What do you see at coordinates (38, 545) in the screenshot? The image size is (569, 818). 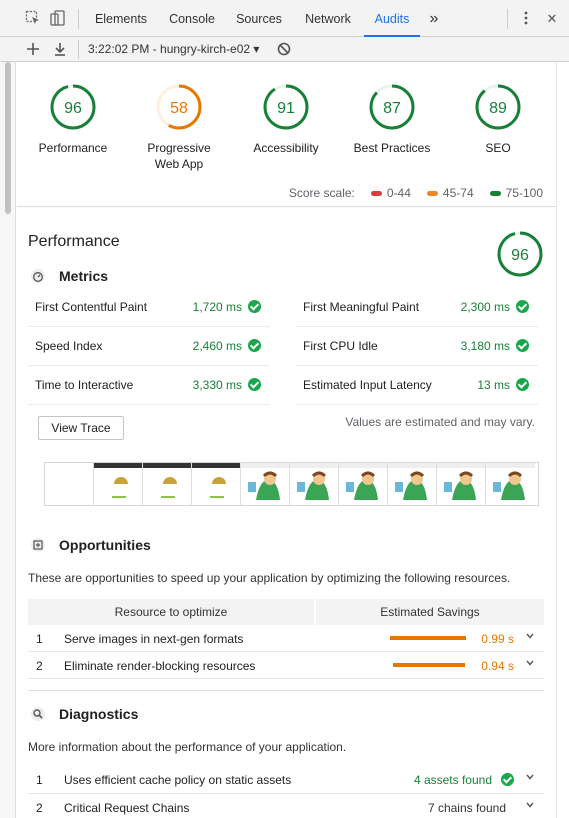 I see `opportunity-icon` at bounding box center [38, 545].